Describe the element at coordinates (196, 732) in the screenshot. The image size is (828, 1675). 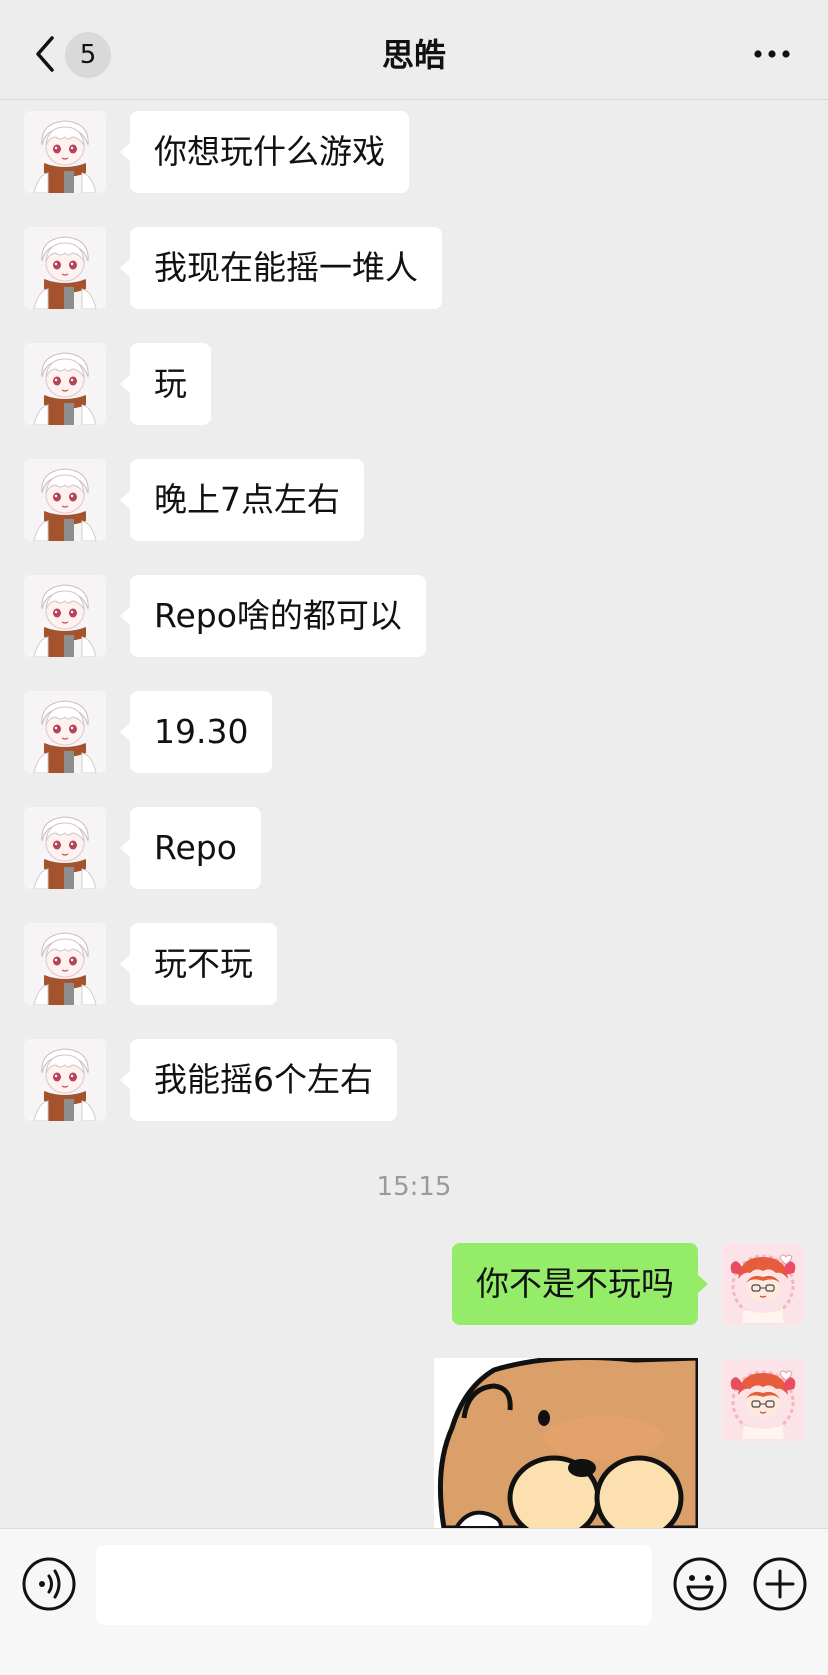
I see `message-bubble: 19.30` at that location.